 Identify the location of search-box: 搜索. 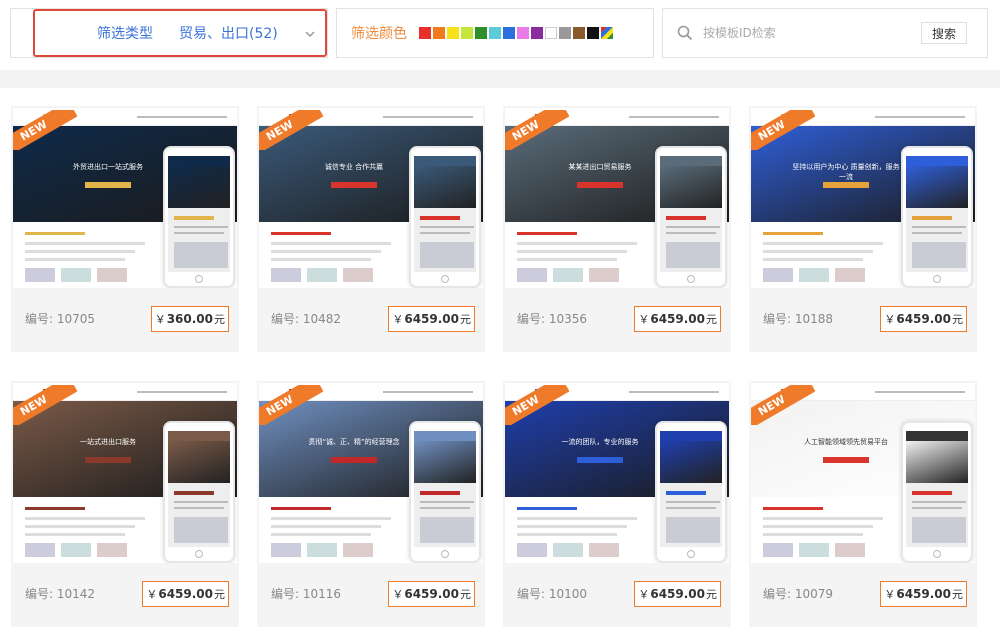
(825, 33).